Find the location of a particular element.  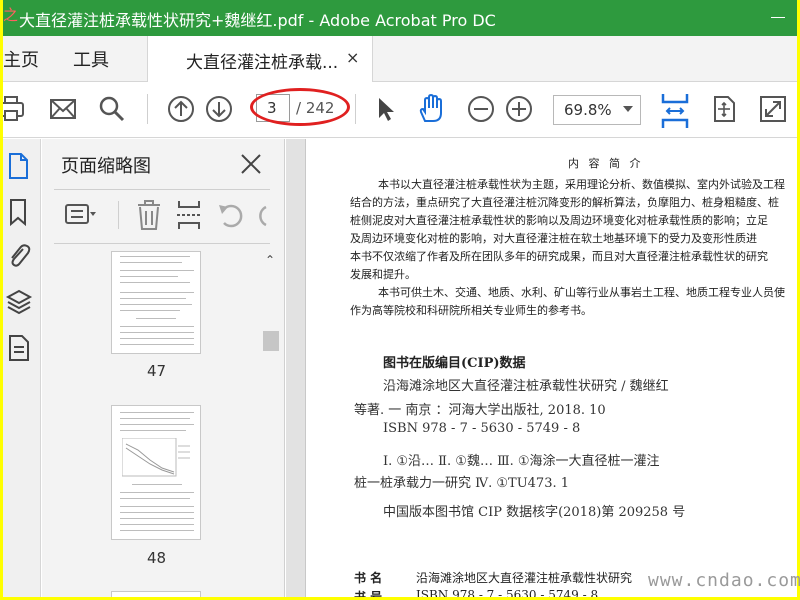

summary-line: 本书可供土木、交通、地质、水利、矿山等行业从事岩土工程、地质工程专业人员使 is located at coordinates (581, 292).